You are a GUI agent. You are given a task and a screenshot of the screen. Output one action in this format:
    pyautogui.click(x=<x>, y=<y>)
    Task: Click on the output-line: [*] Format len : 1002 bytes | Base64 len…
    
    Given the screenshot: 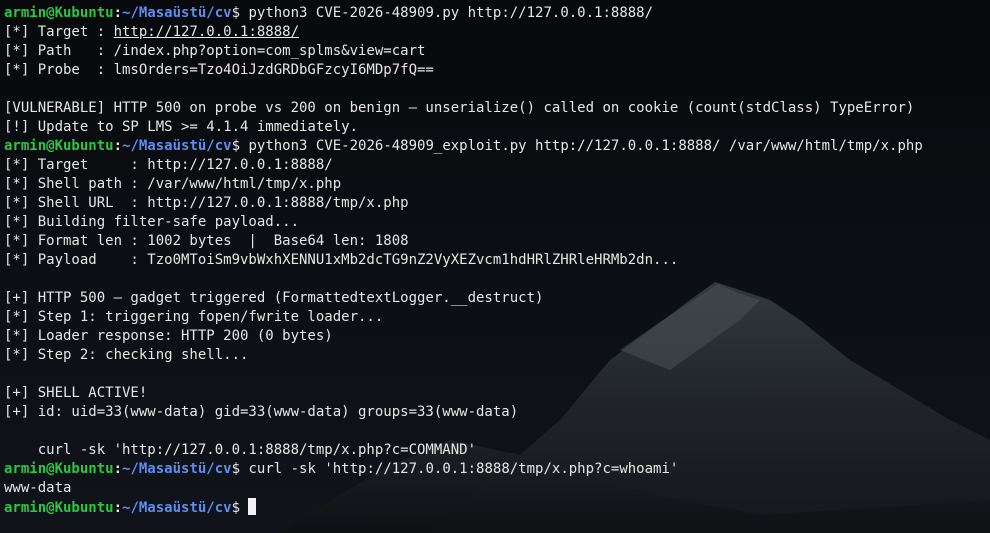 What is the action you would take?
    pyautogui.click(x=497, y=241)
    